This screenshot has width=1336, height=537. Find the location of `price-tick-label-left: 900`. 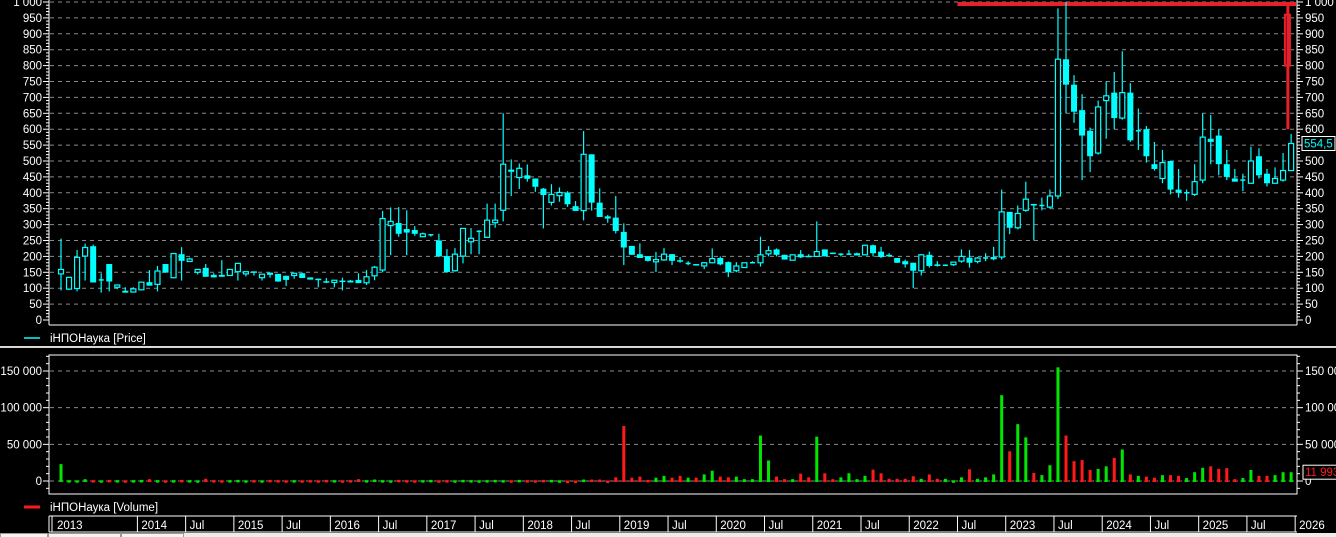

price-tick-label-left: 900 is located at coordinates (32, 35).